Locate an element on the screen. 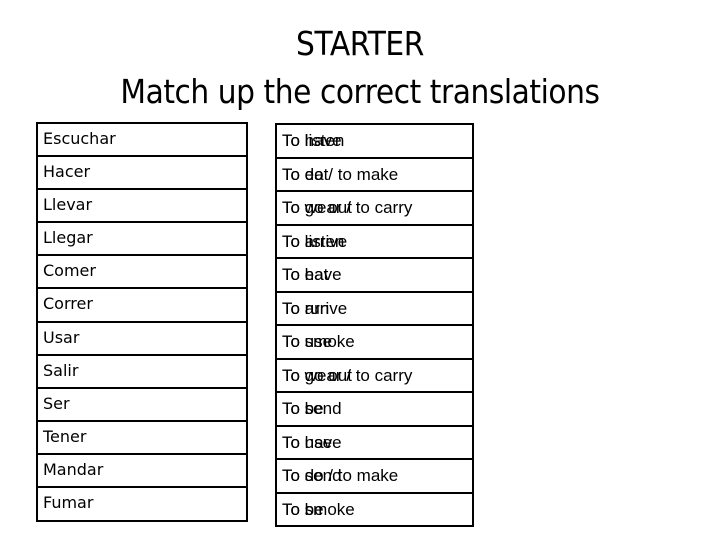 This screenshot has height=540, width=720. spanish-word-cell: Usar is located at coordinates (142, 339).